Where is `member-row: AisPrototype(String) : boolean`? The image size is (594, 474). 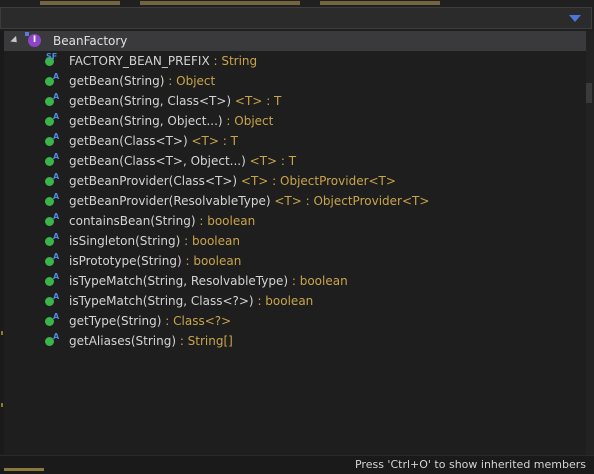
member-row: AisPrototype(String) : boolean is located at coordinates (295, 261).